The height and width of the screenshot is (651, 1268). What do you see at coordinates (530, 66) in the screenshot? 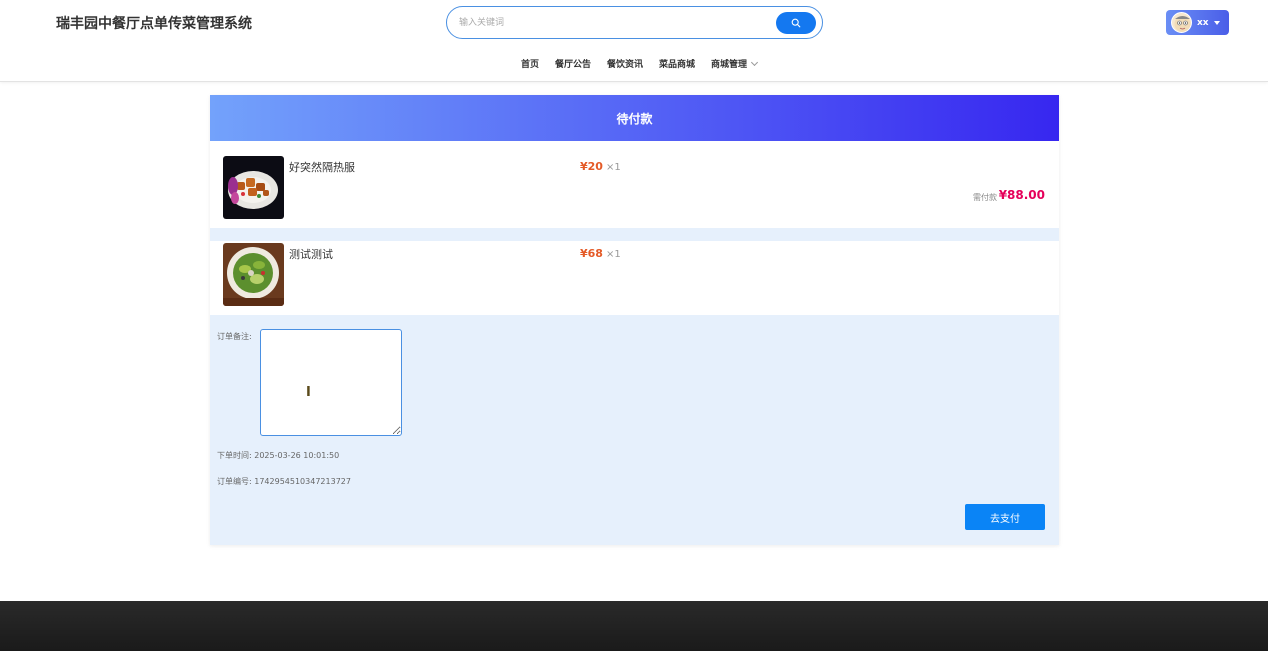
I see `nav-home: 首页` at bounding box center [530, 66].